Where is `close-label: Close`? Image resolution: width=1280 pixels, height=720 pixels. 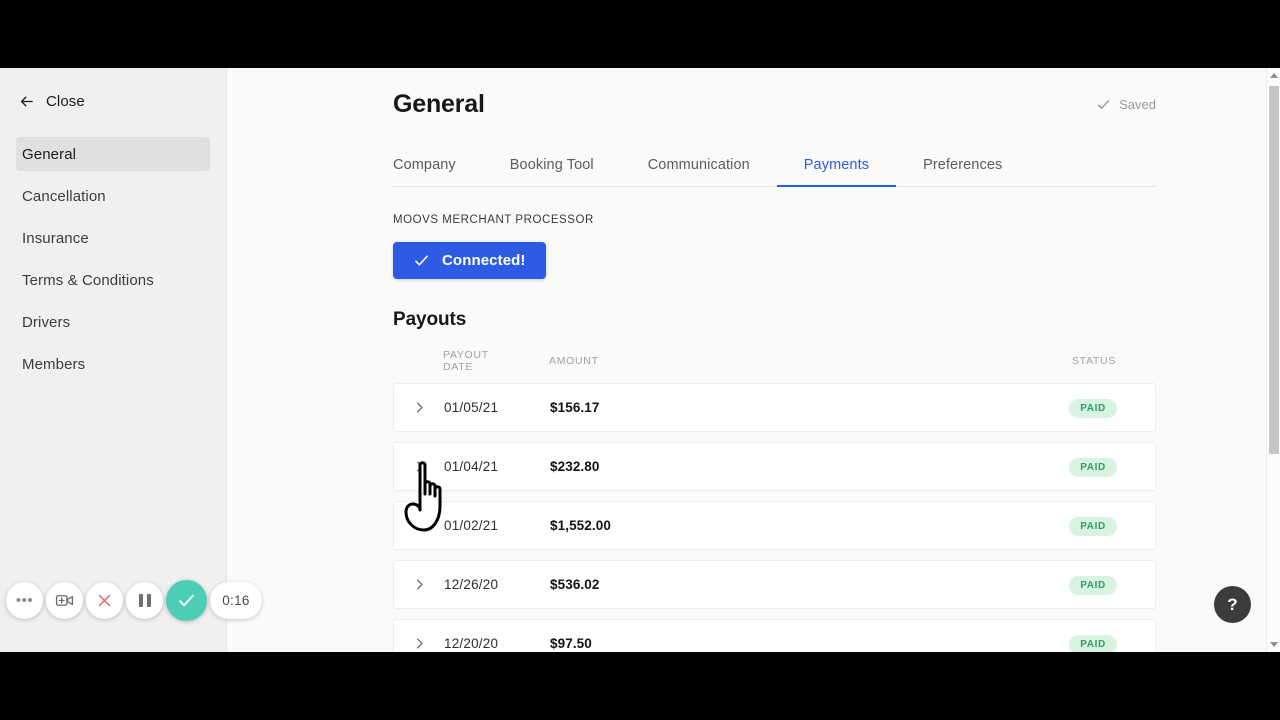 close-label: Close is located at coordinates (65, 101).